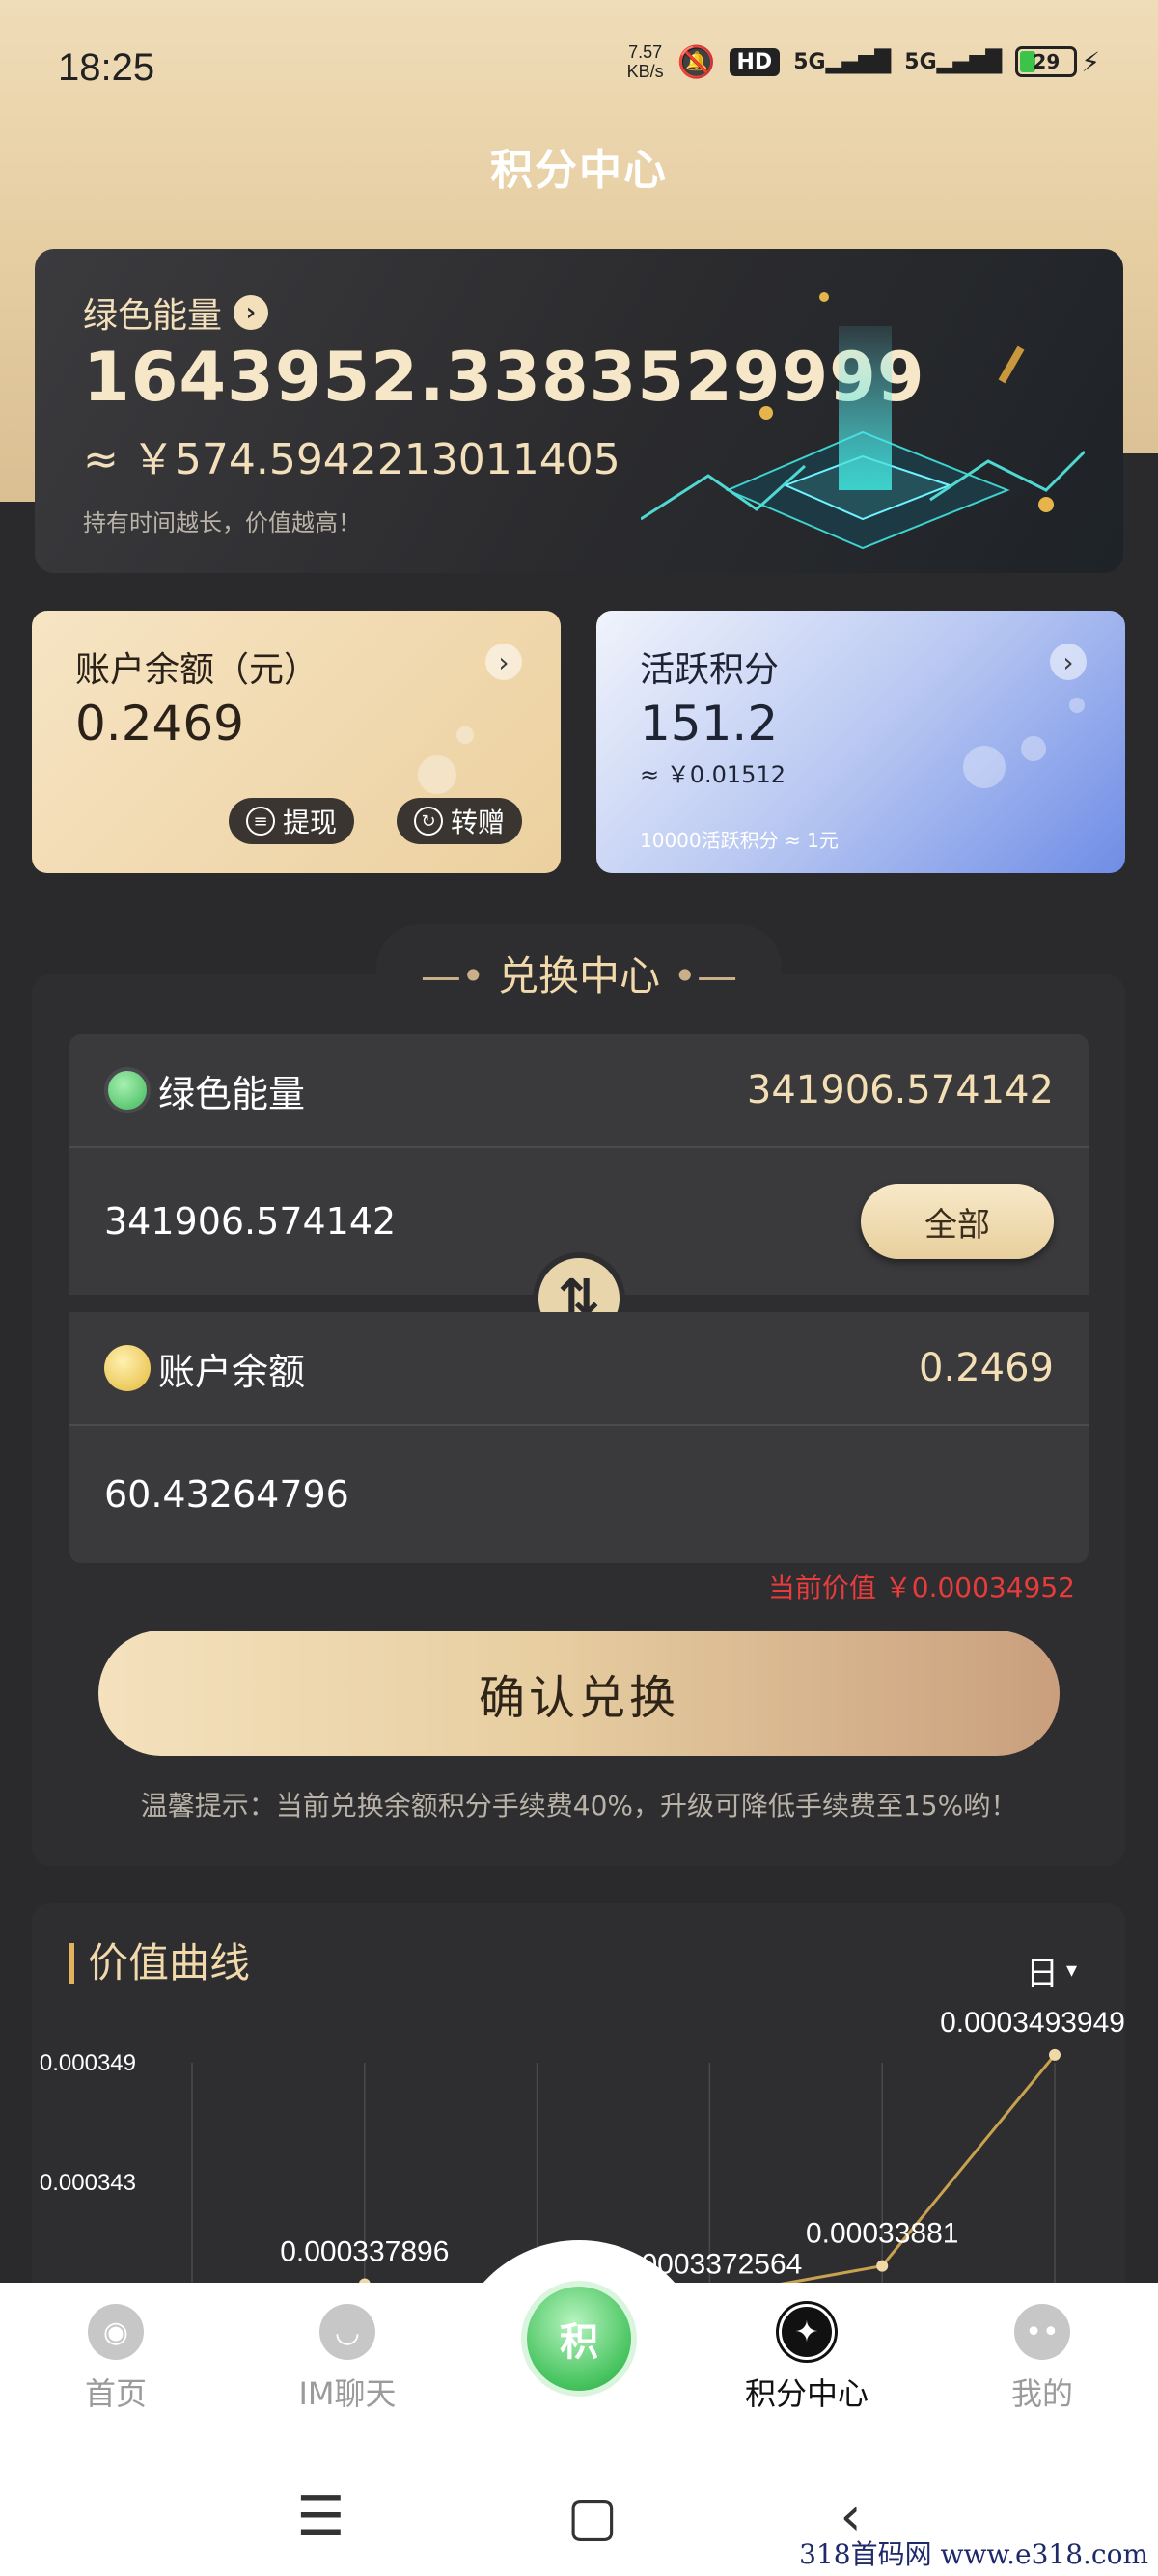 This screenshot has width=1158, height=2576. What do you see at coordinates (920, 61) in the screenshot?
I see `net-label-2: 5G` at bounding box center [920, 61].